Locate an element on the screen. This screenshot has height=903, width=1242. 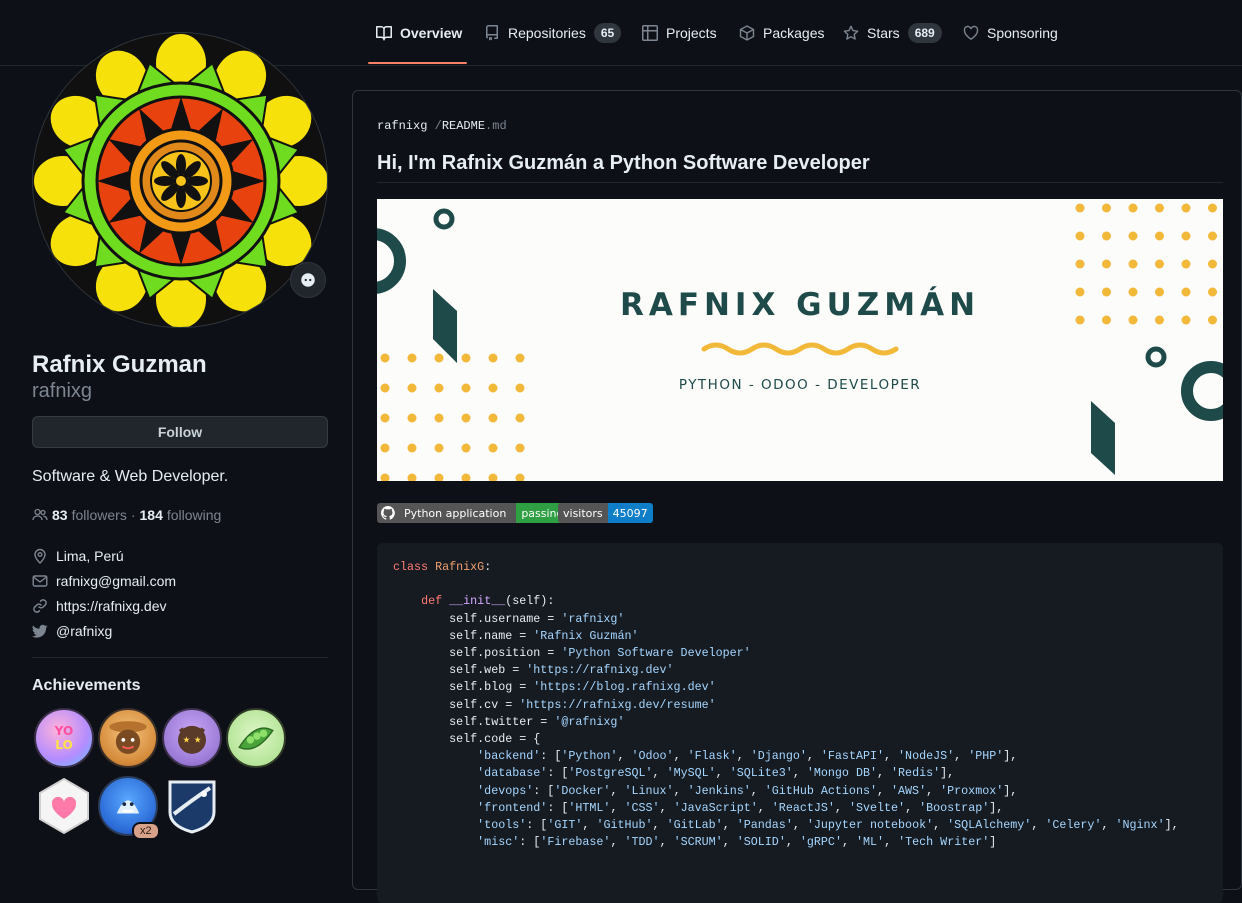
following-link: 184 following is located at coordinates (181, 515).